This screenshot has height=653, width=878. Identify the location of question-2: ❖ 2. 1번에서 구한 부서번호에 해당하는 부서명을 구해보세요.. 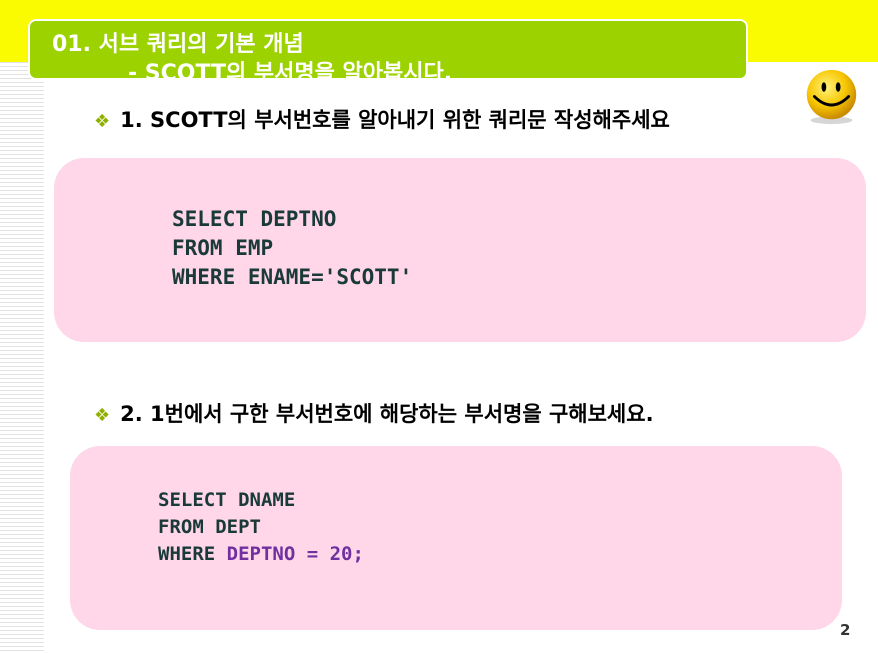
(374, 413).